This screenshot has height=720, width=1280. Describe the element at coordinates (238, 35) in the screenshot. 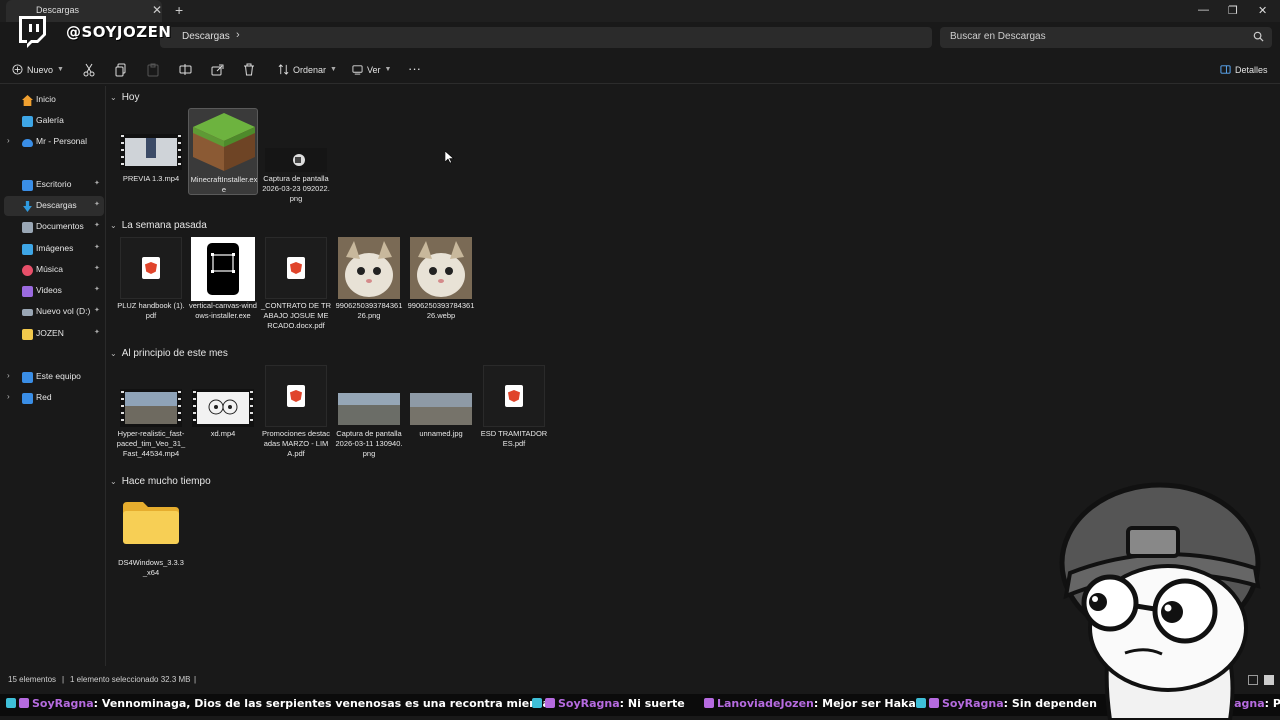

I see `breadcrumb-chevron-icon: ›` at that location.